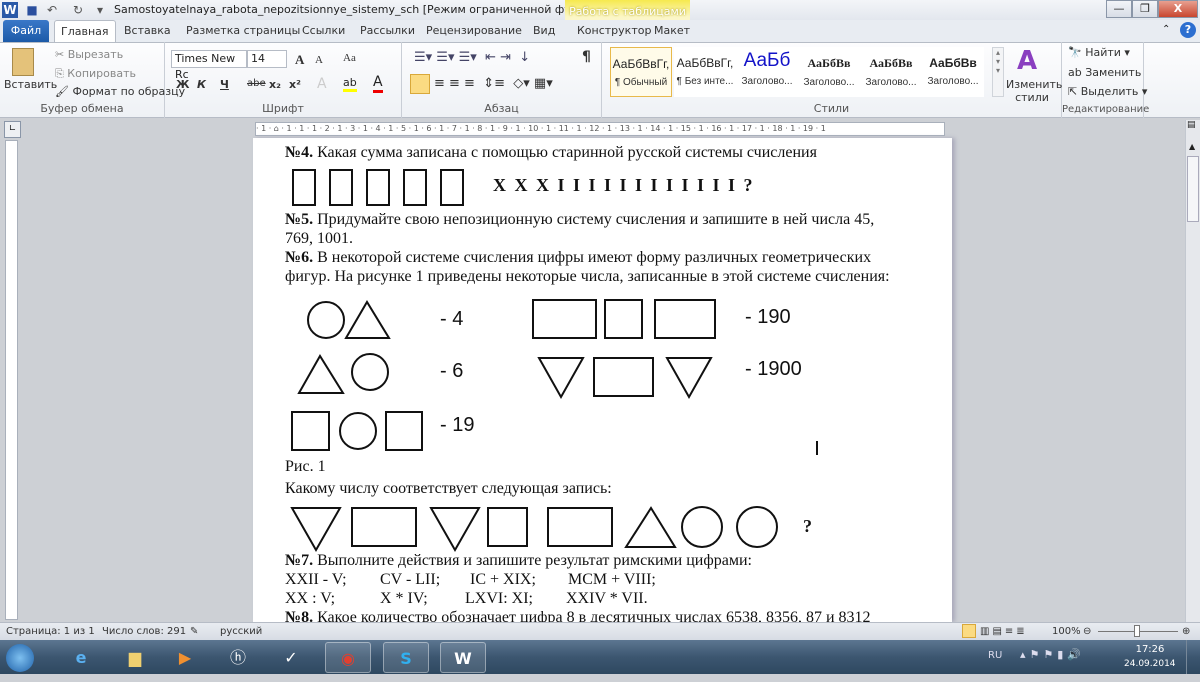 The height and width of the screenshot is (682, 1200). I want to click on scroll-thumb, so click(1193, 189).